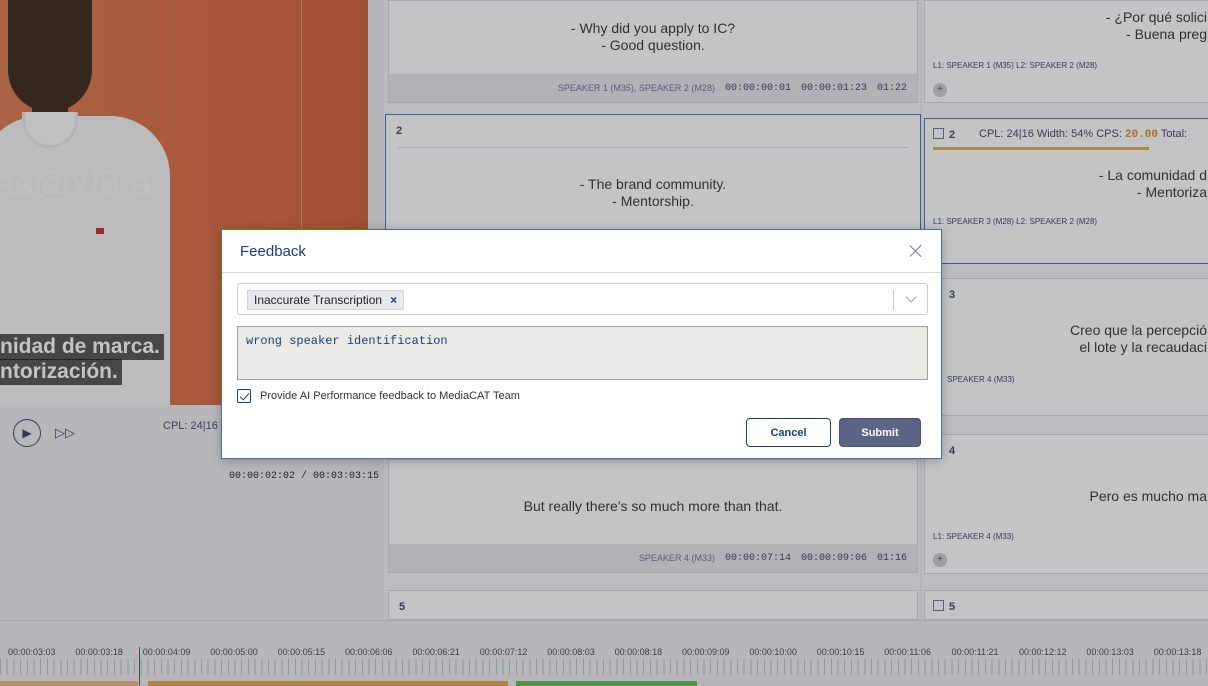 This screenshot has height=686, width=1208. Describe the element at coordinates (880, 432) in the screenshot. I see `submit-button: Submit` at that location.